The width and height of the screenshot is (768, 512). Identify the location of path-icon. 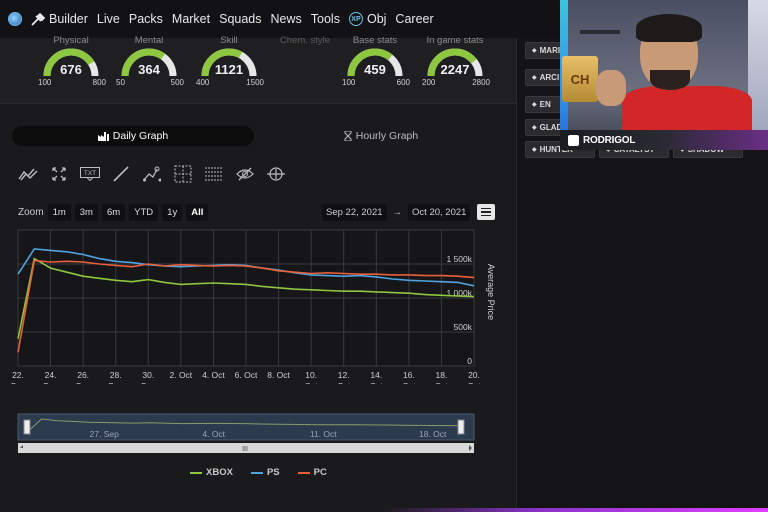
(152, 174).